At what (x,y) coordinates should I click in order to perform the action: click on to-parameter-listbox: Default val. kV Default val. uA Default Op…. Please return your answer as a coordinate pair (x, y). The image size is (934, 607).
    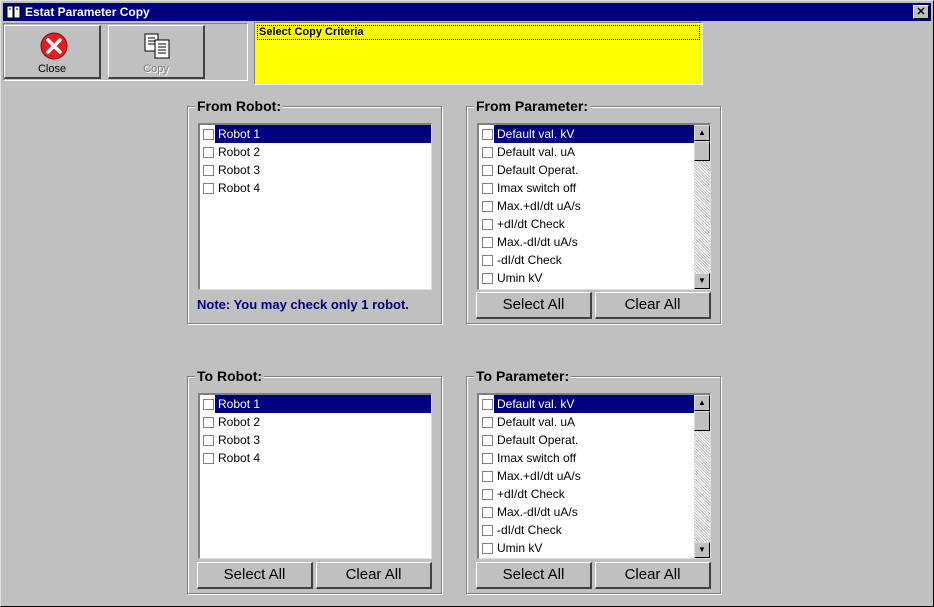
    Looking at the image, I should click on (594, 476).